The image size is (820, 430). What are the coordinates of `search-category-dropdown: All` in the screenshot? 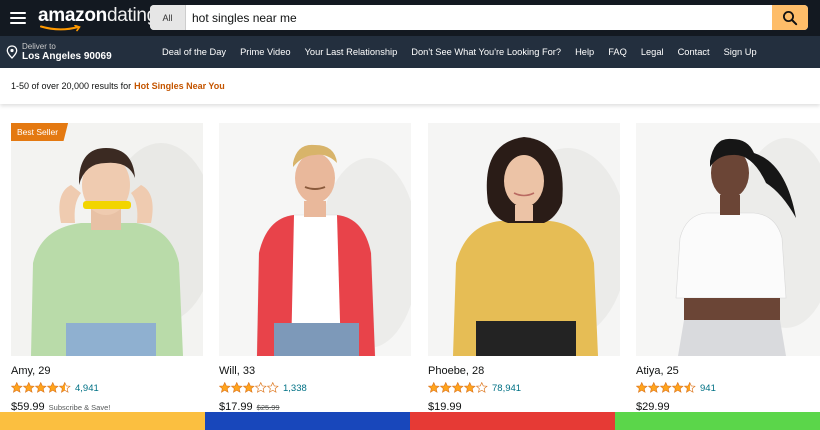 It's located at (168, 17).